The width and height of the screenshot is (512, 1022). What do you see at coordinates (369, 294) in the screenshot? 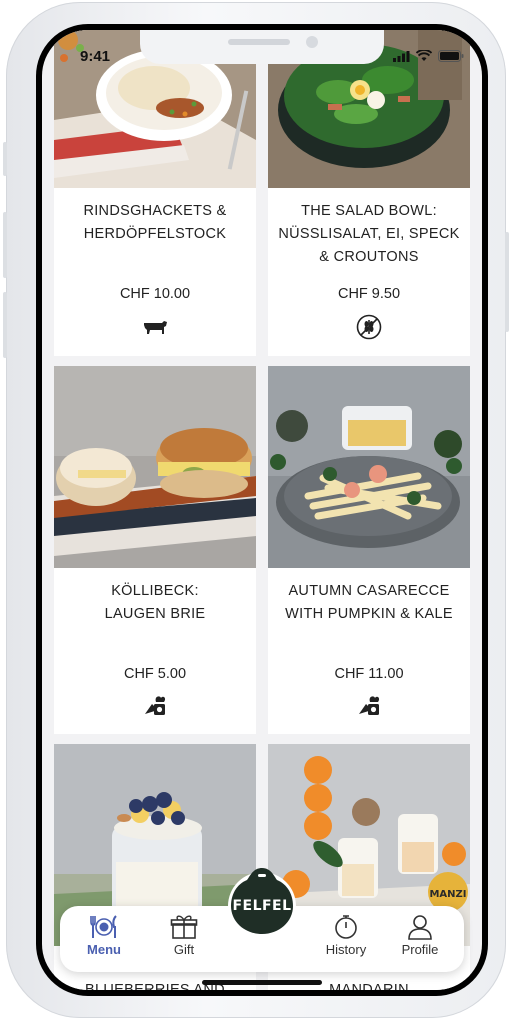
I see `product-price-2: CHF 9.50` at bounding box center [369, 294].